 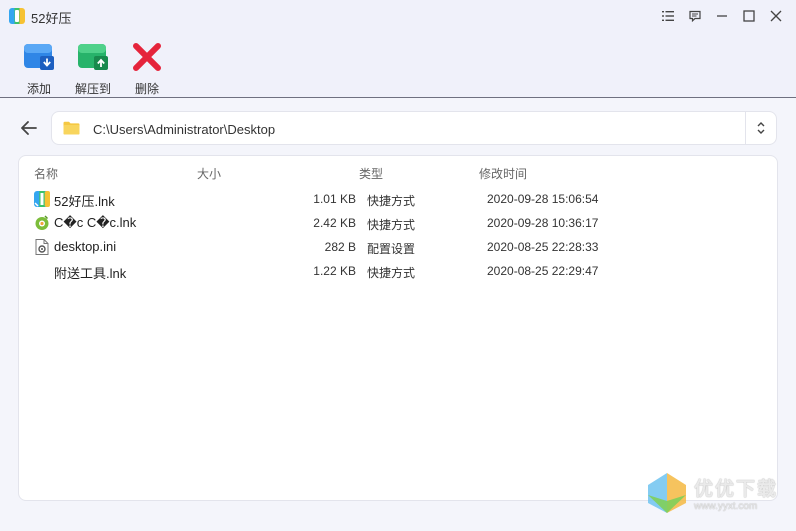 I want to click on minimize-button, so click(x=722, y=16).